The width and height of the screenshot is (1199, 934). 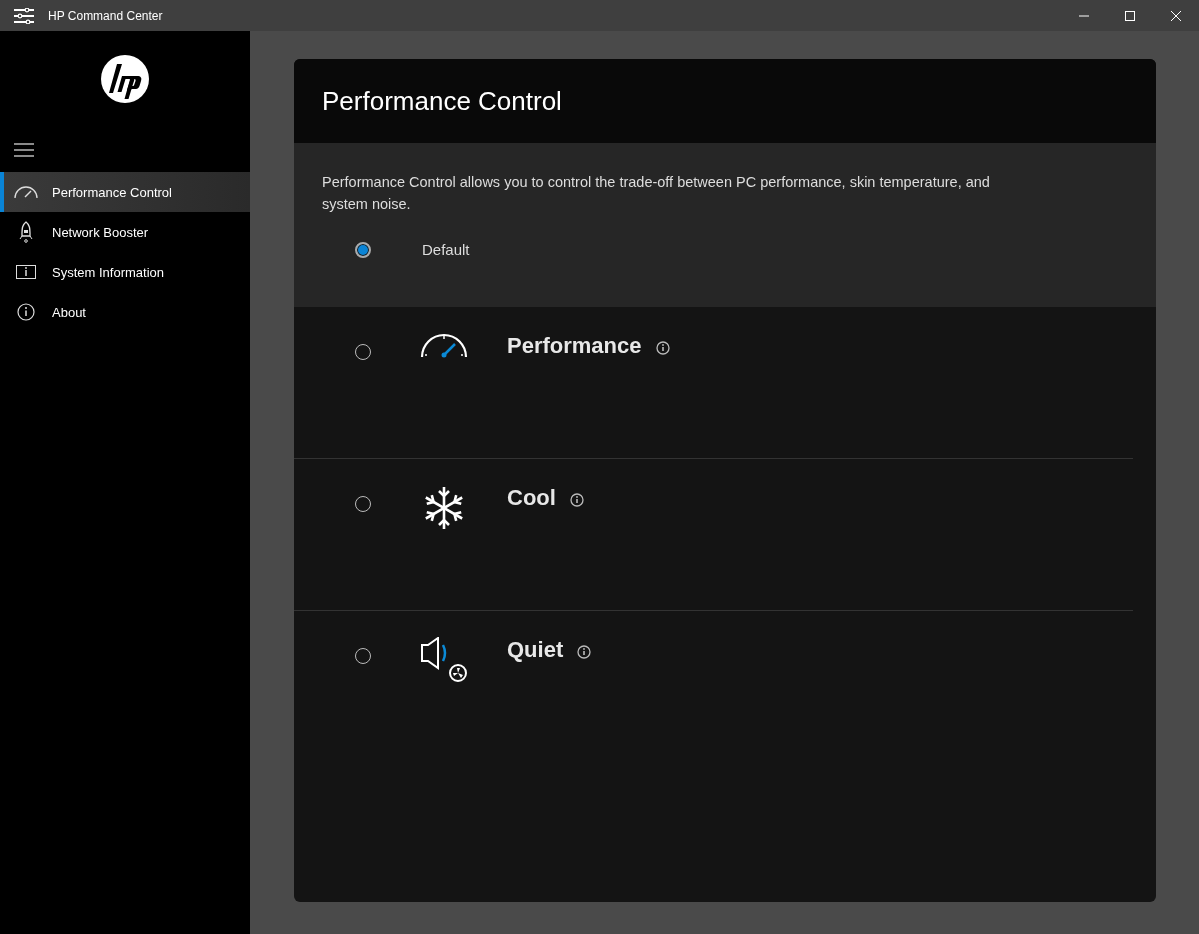 I want to click on close-icon, so click(x=1176, y=15).